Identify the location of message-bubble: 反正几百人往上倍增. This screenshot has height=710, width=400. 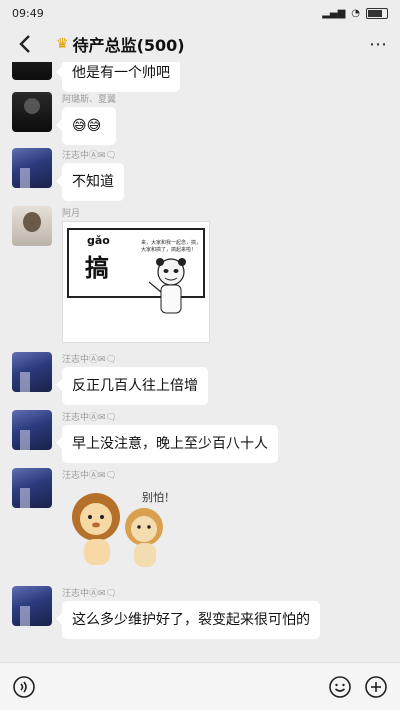
(132, 386).